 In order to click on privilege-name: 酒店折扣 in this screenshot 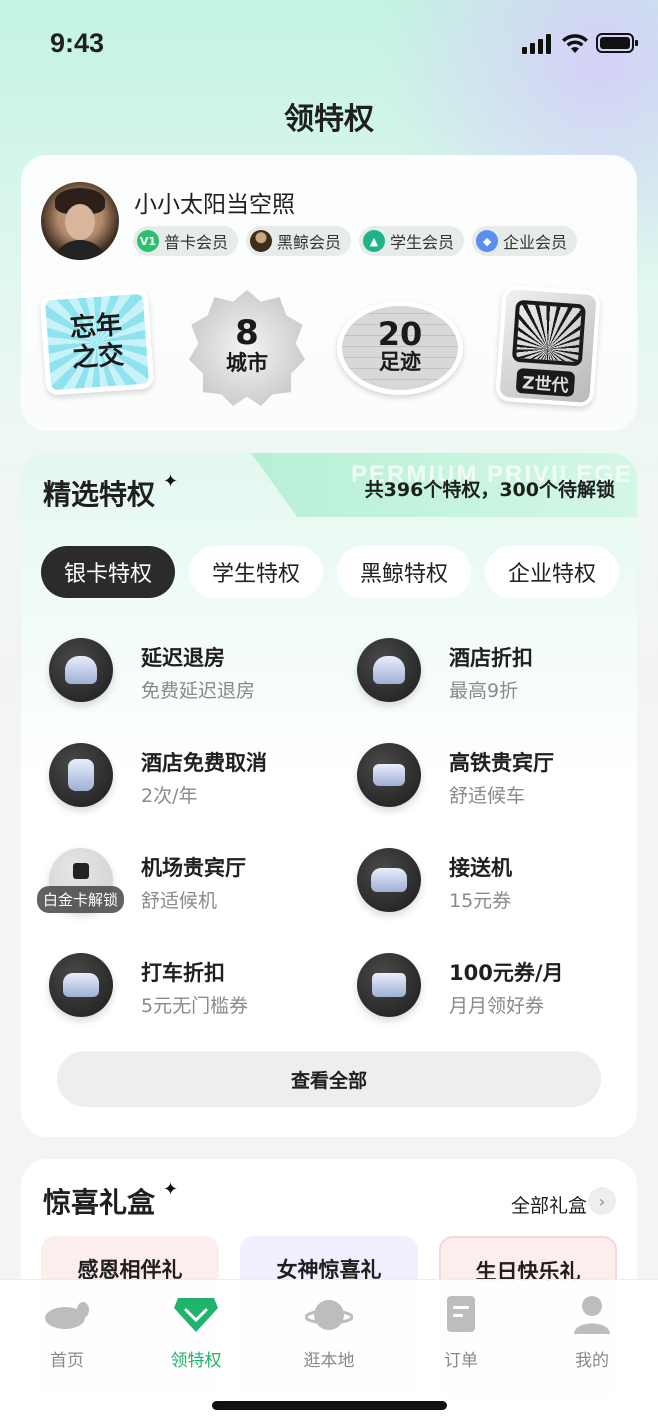, I will do `click(491, 658)`.